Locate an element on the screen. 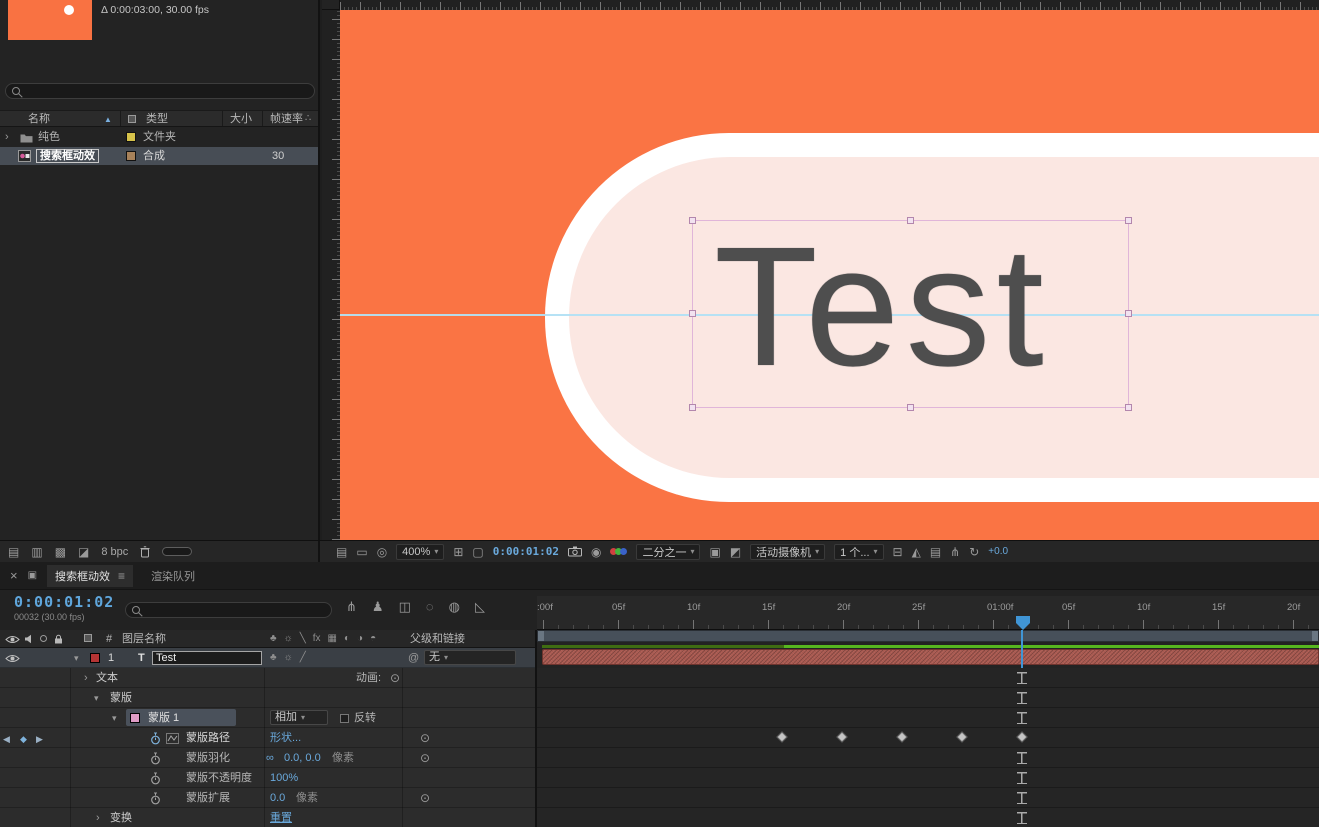 Image resolution: width=1319 pixels, height=827 pixels. color-depth-icon: ◪ is located at coordinates (83, 552).